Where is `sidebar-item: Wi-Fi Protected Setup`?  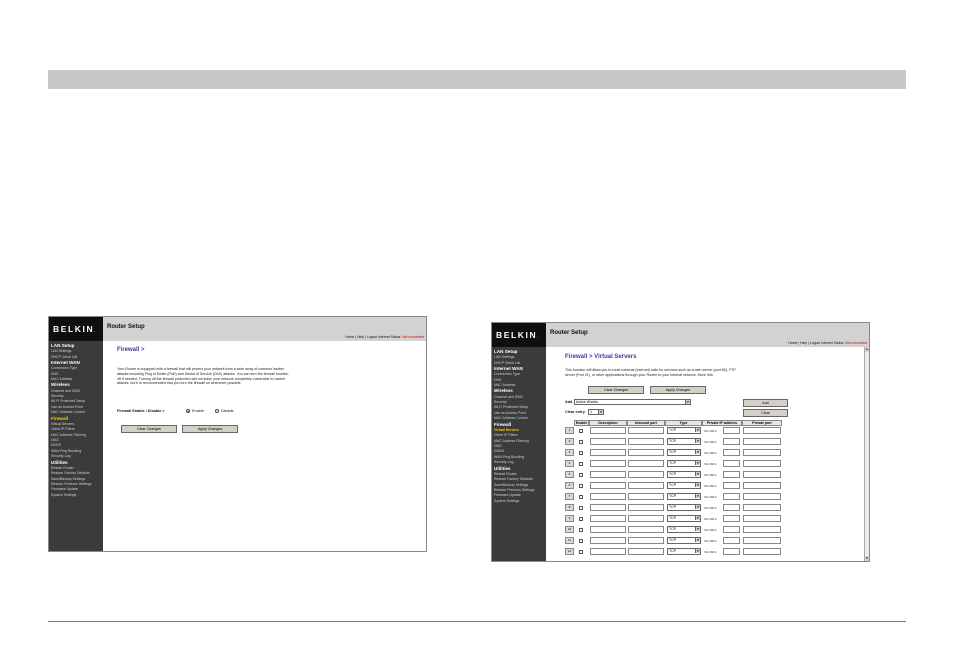 sidebar-item: Wi-Fi Protected Setup is located at coordinates (68, 401).